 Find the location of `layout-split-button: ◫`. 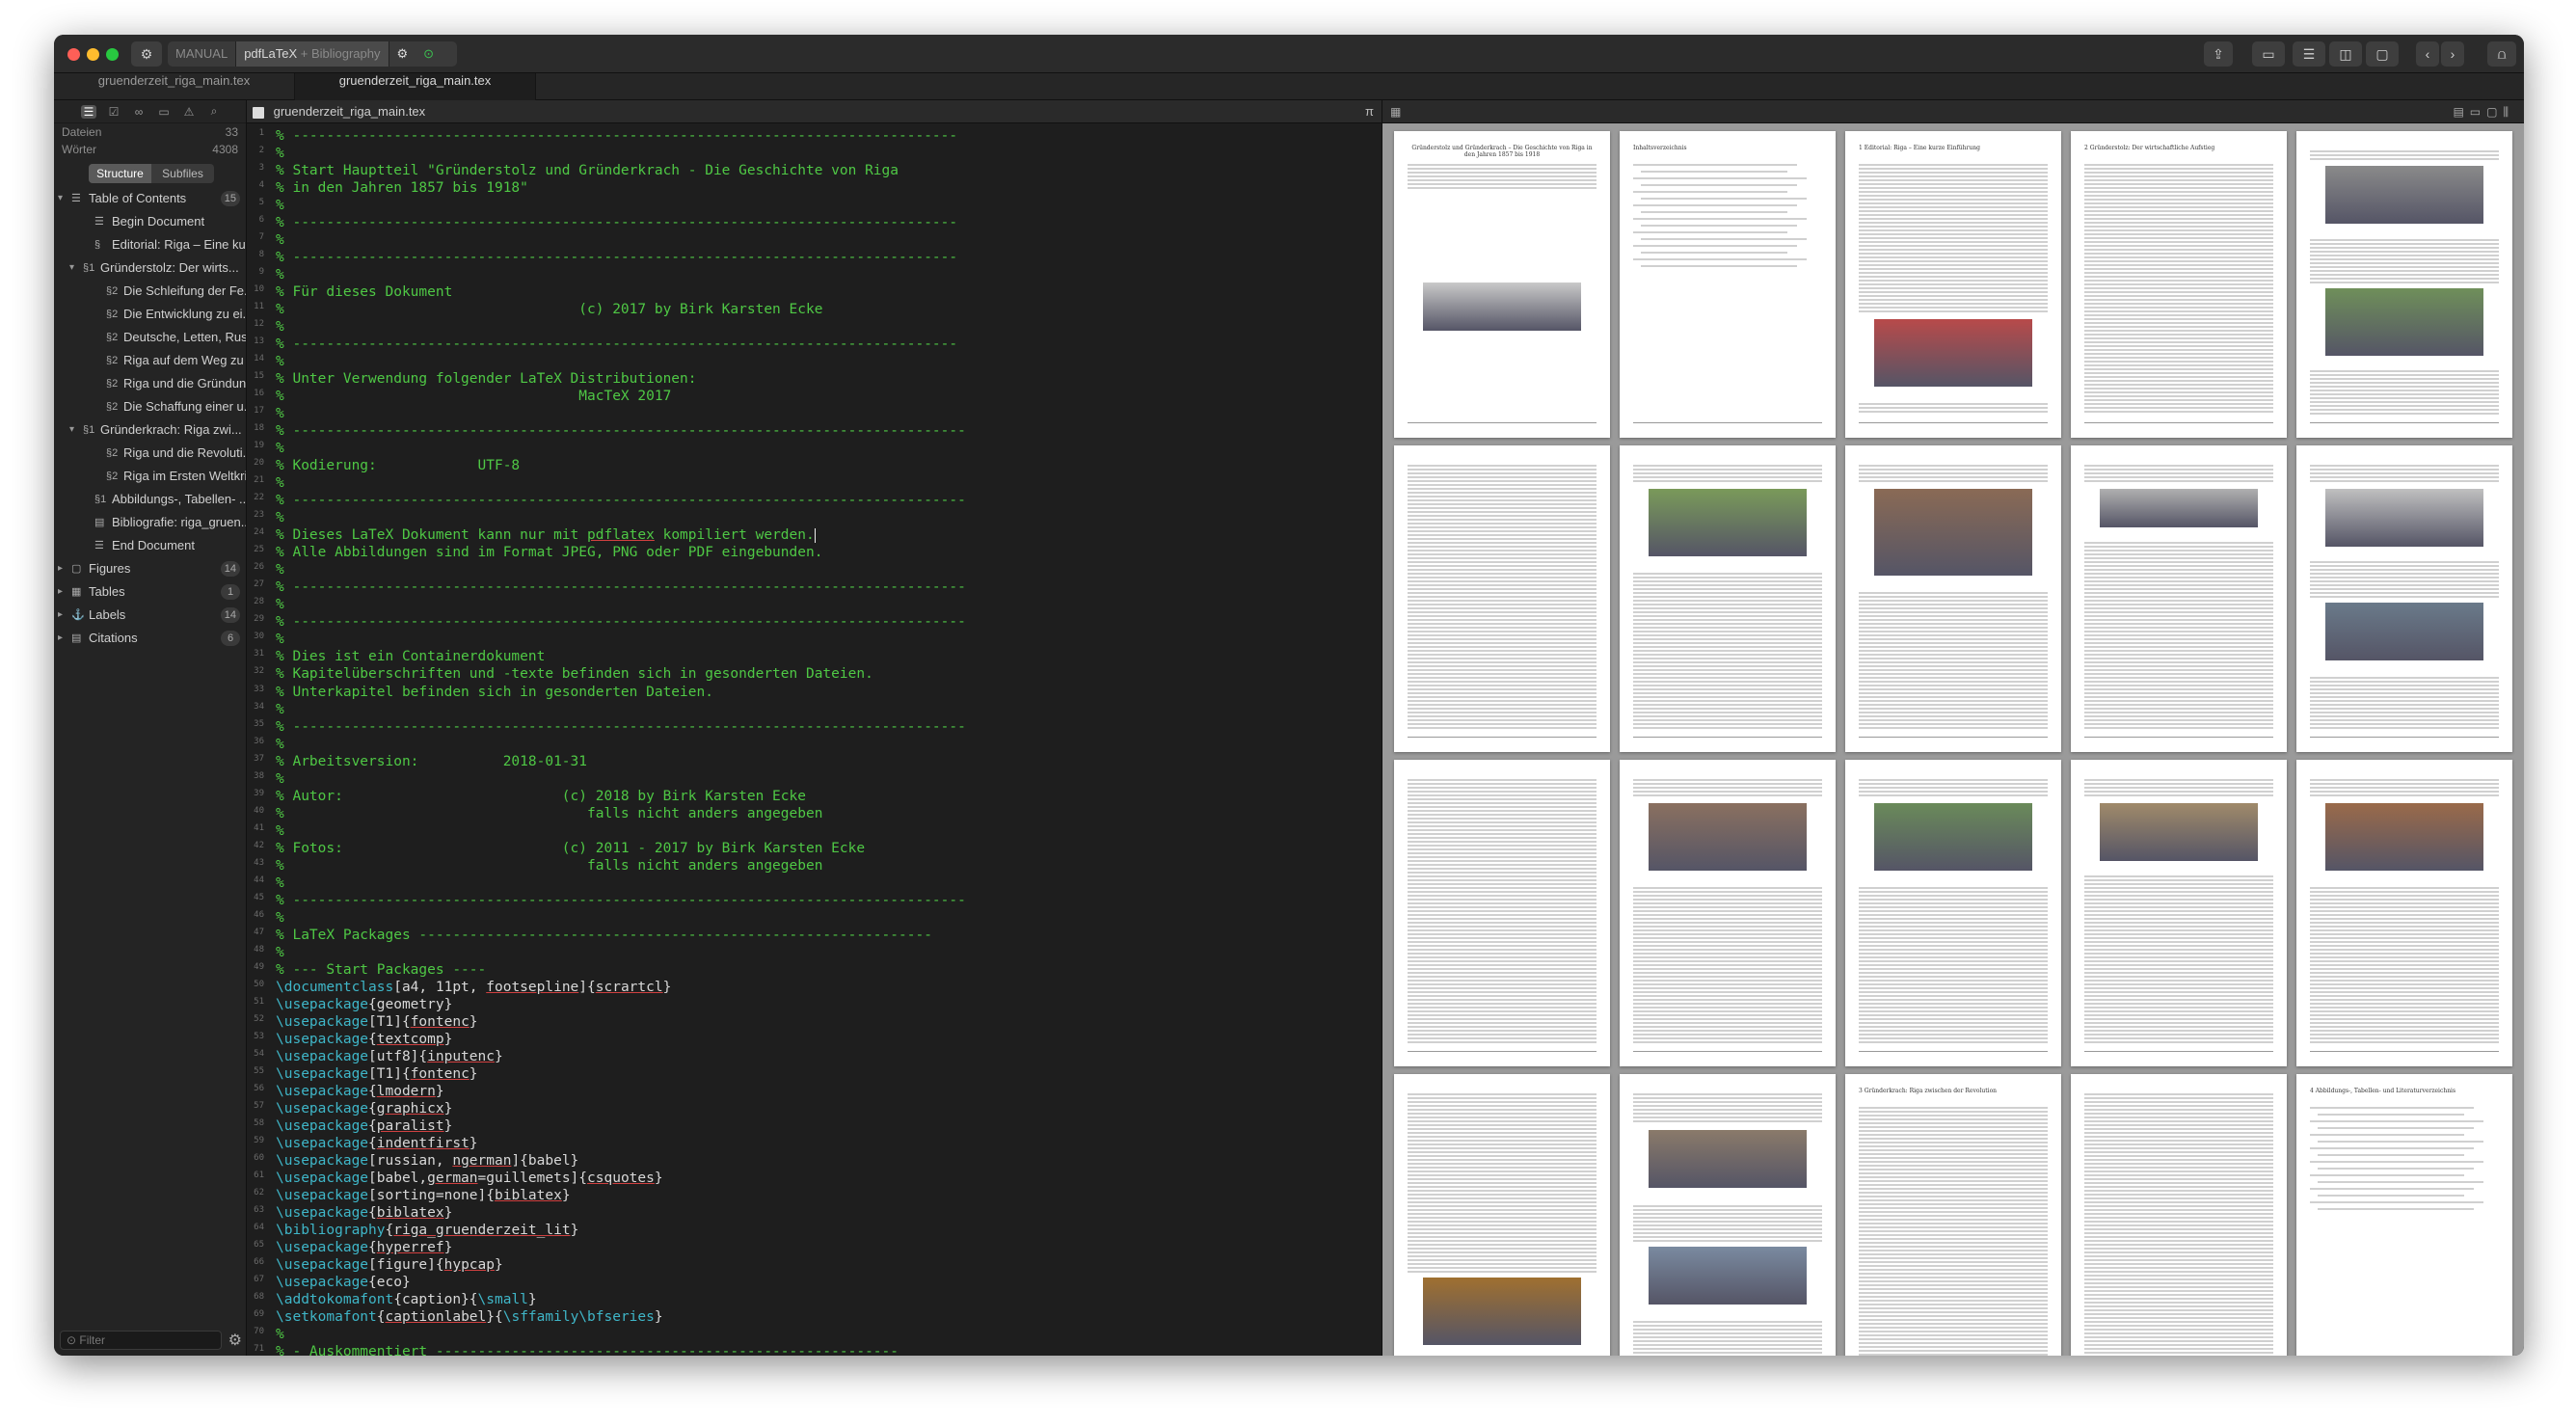

layout-split-button: ◫ is located at coordinates (2345, 54).